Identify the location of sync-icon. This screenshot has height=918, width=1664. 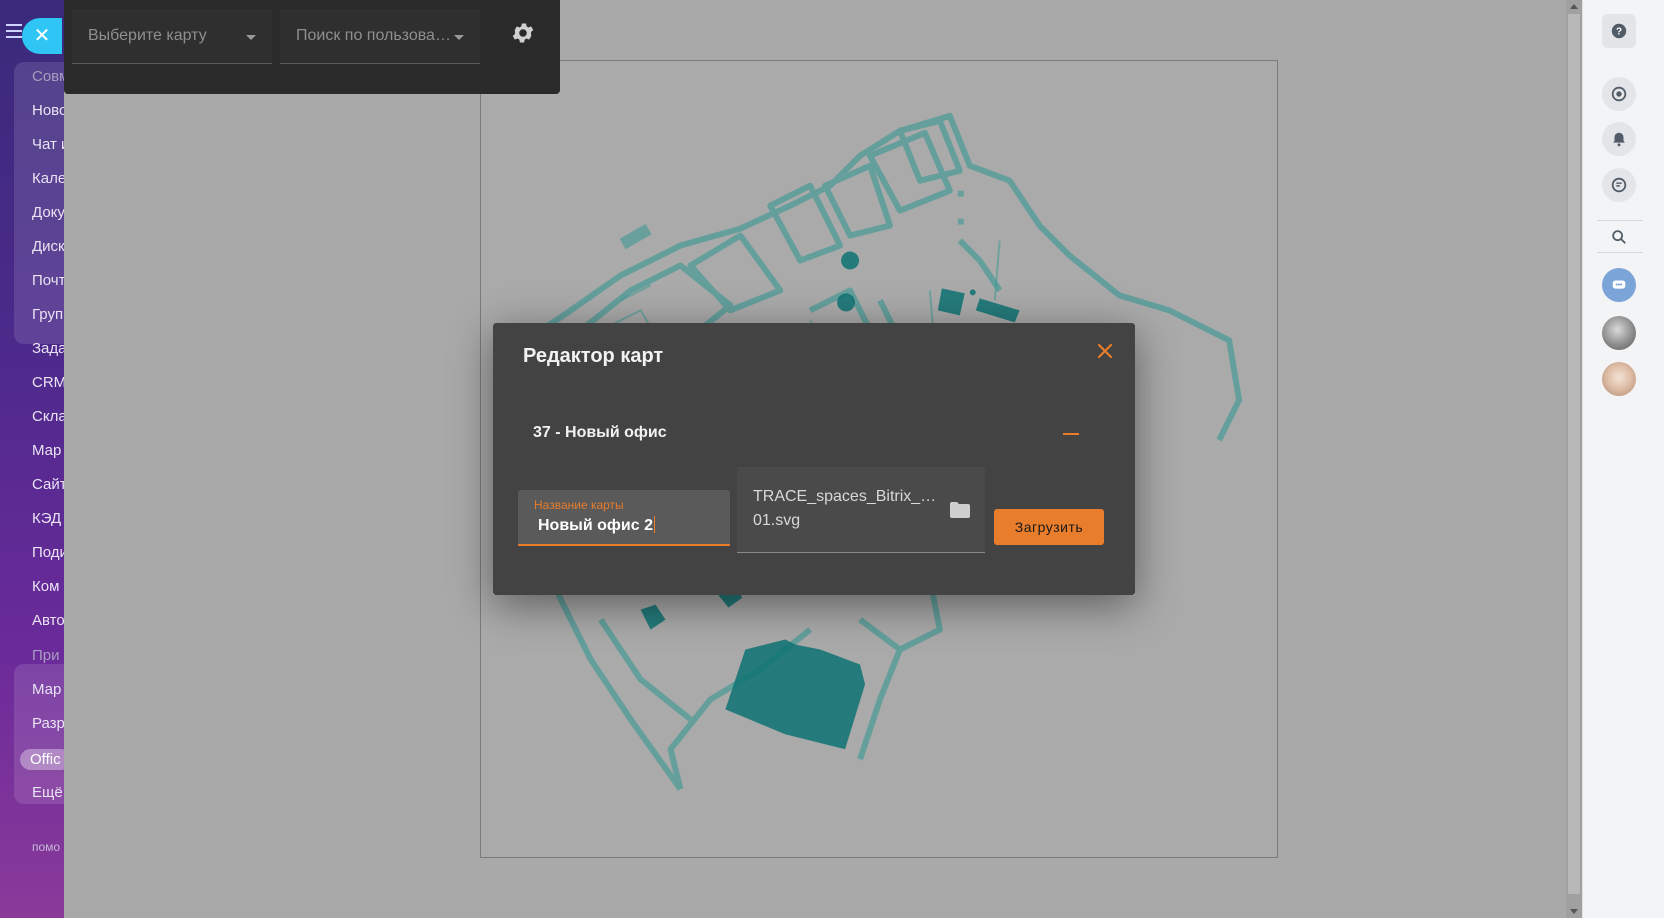
(1619, 94).